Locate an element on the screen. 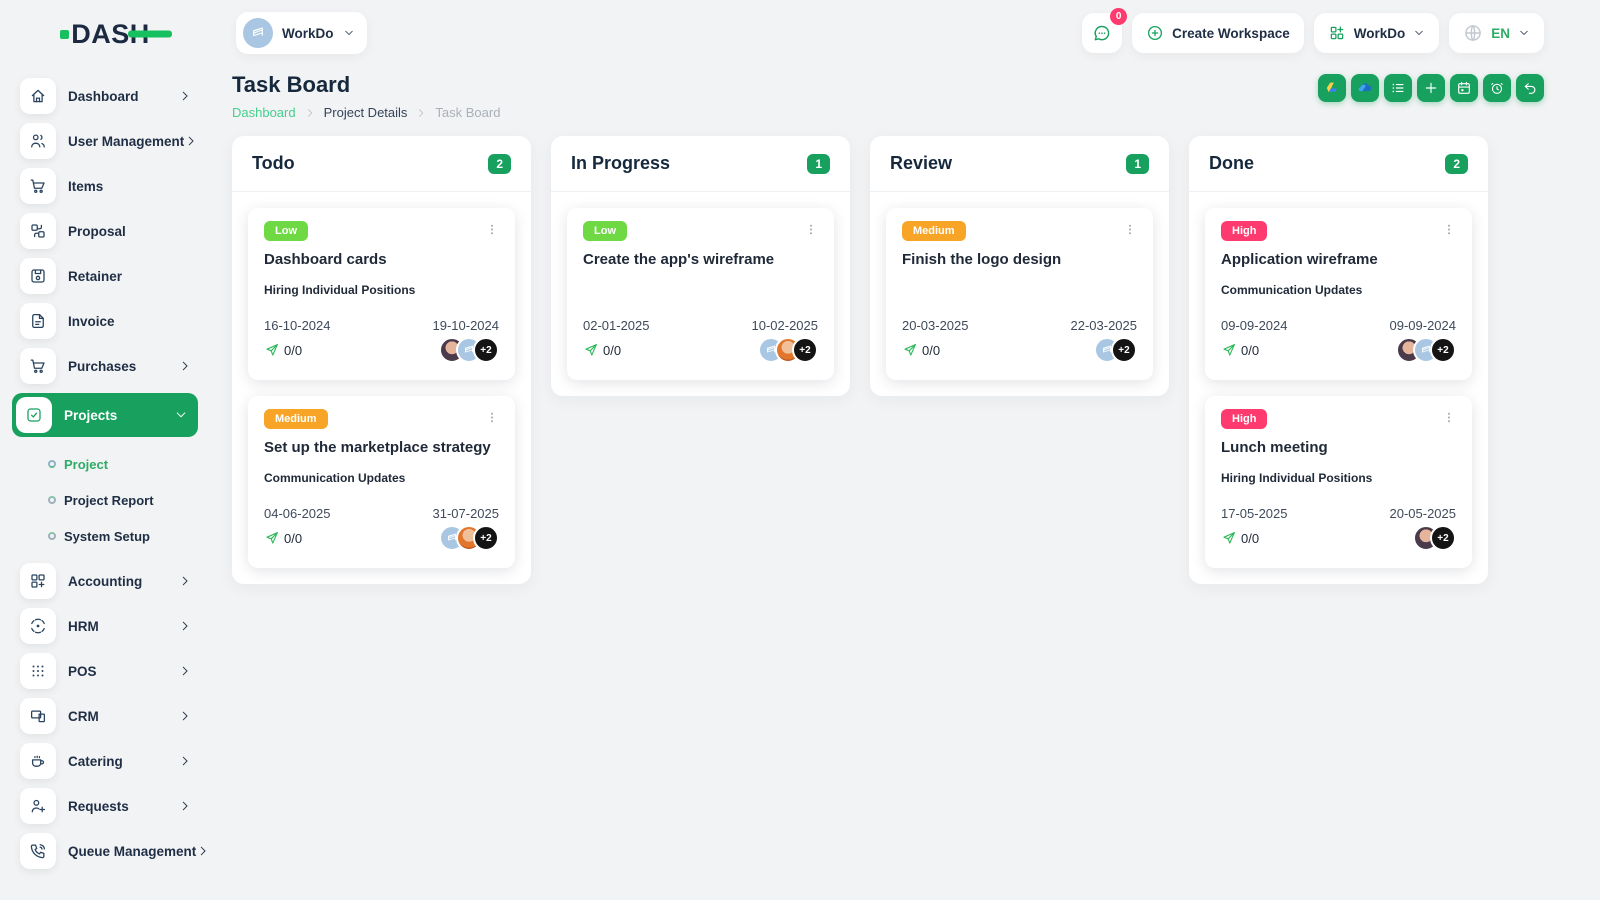  sidebar-subitem-project: Project is located at coordinates (105, 464).